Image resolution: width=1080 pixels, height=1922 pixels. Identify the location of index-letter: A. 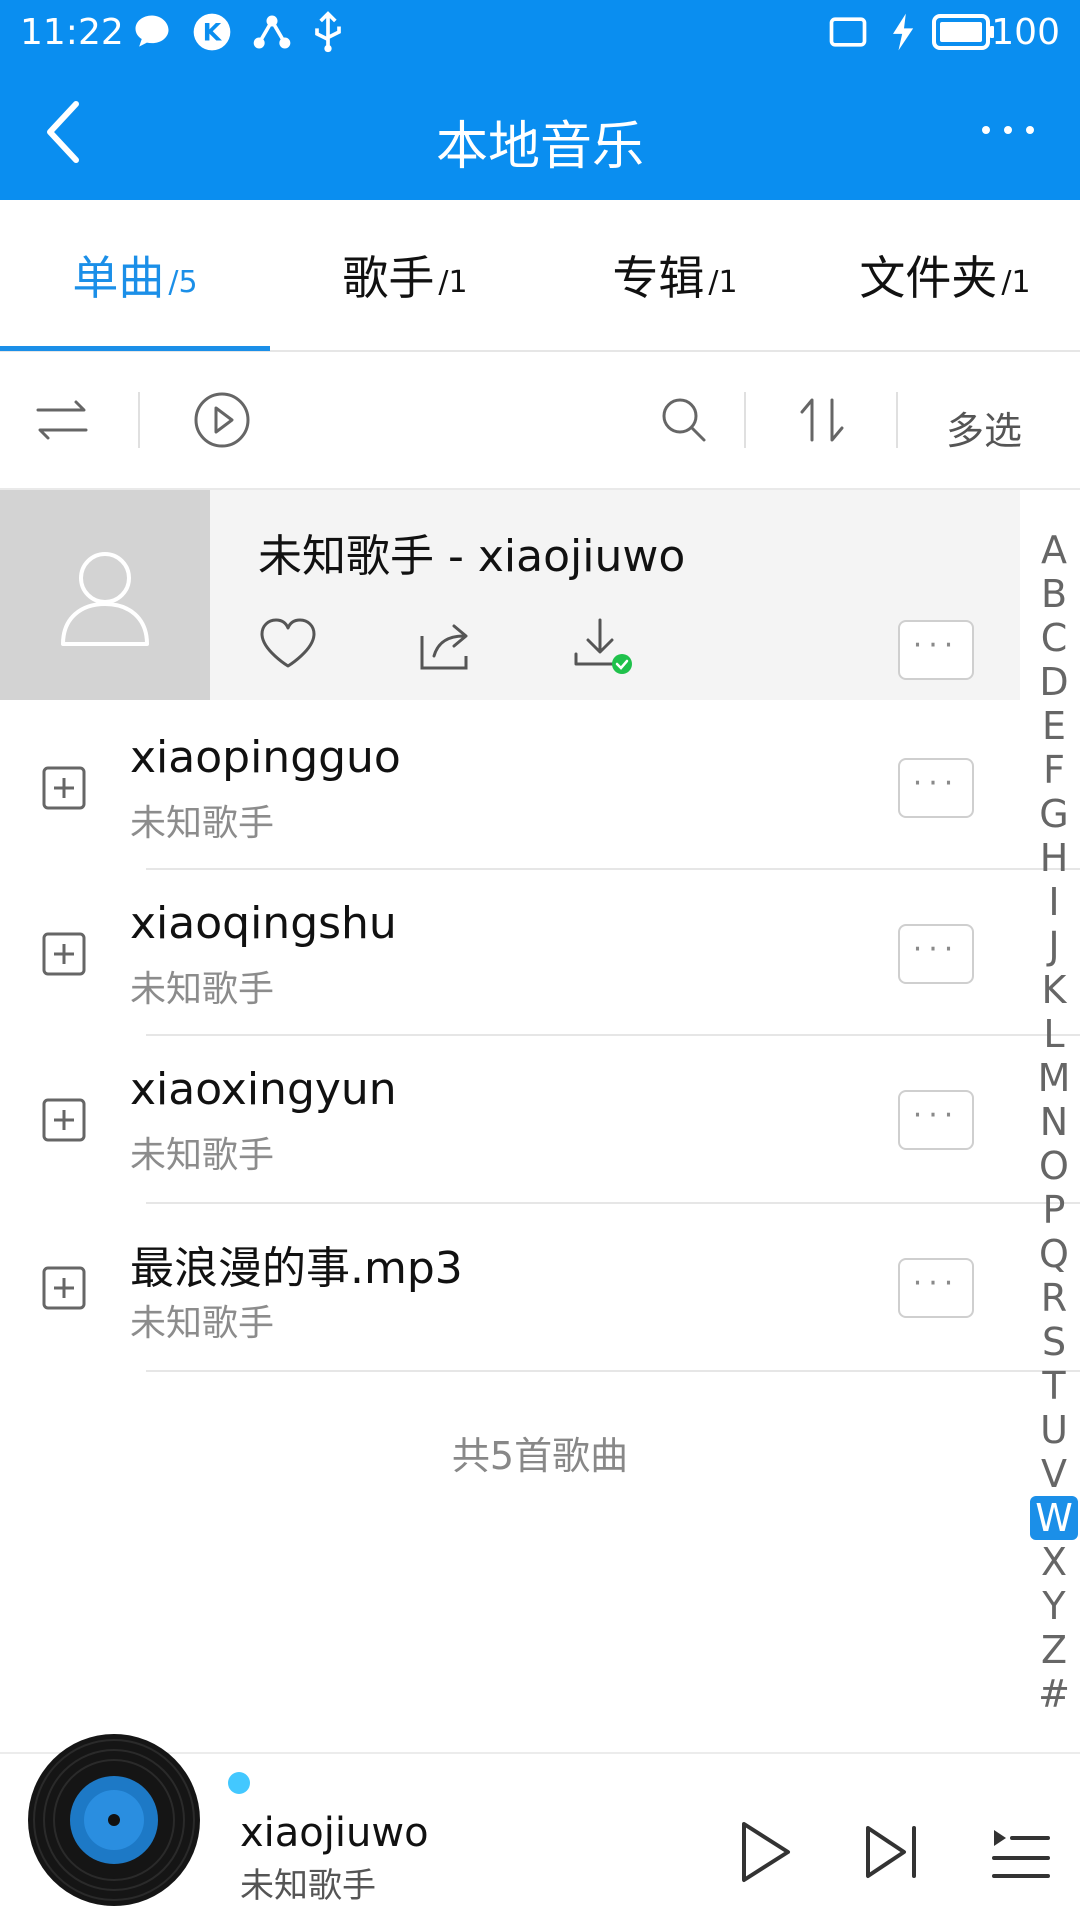
(1054, 550).